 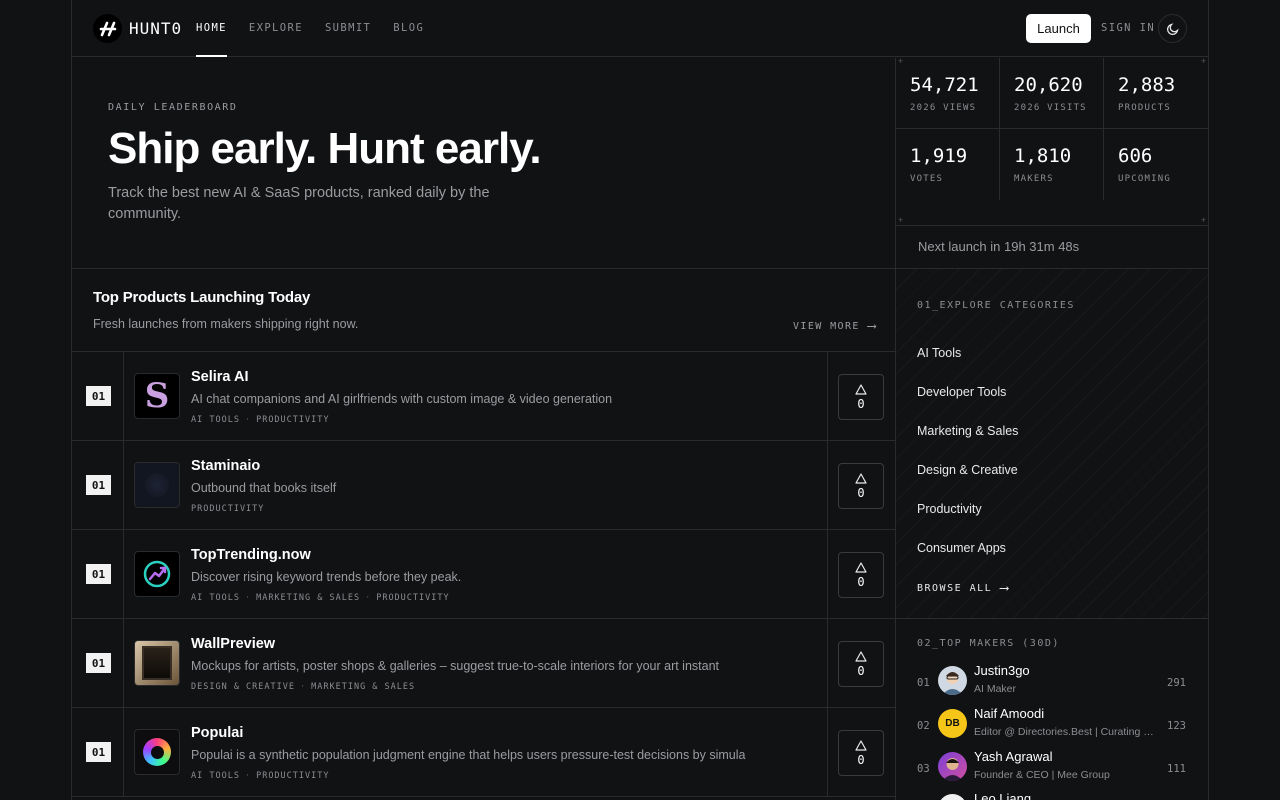 What do you see at coordinates (826, 326) in the screenshot?
I see `view-more-label: VIEW MORE` at bounding box center [826, 326].